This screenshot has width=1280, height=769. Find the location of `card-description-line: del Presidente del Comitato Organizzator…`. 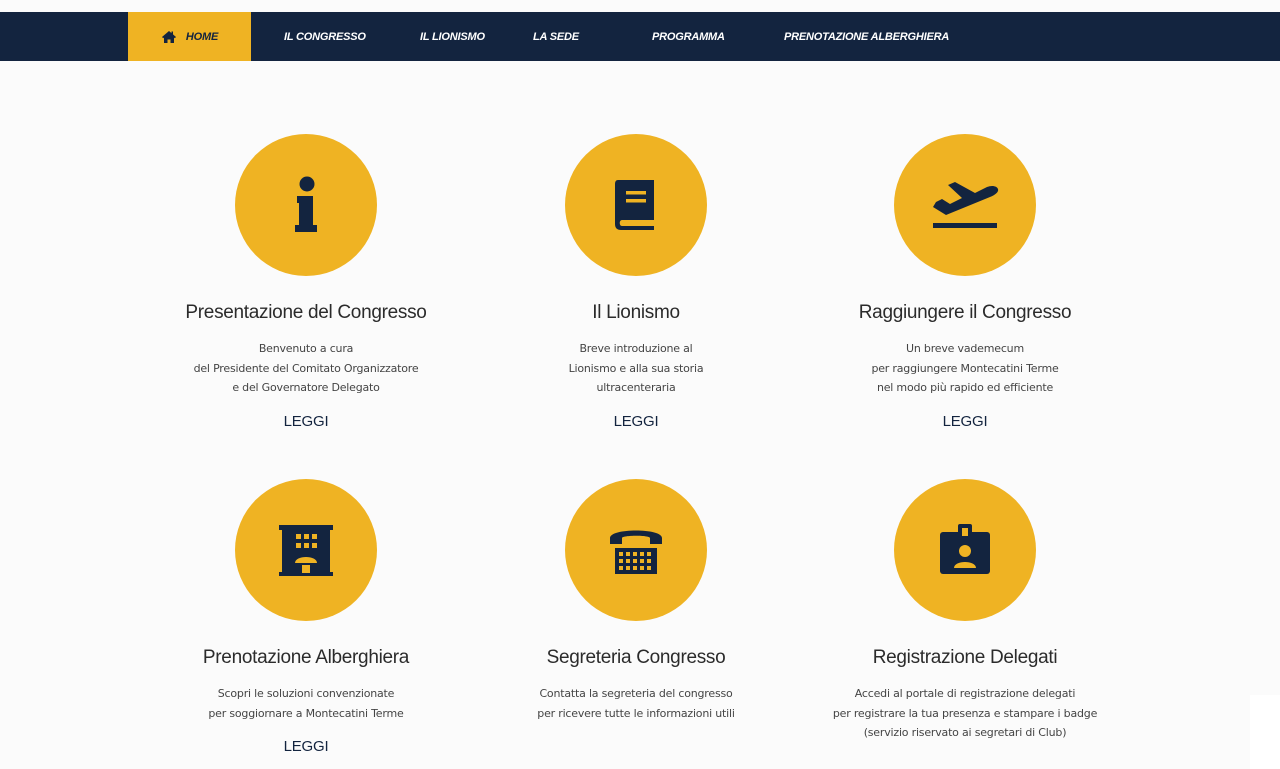

card-description-line: del Presidente del Comitato Organizzator… is located at coordinates (306, 368).